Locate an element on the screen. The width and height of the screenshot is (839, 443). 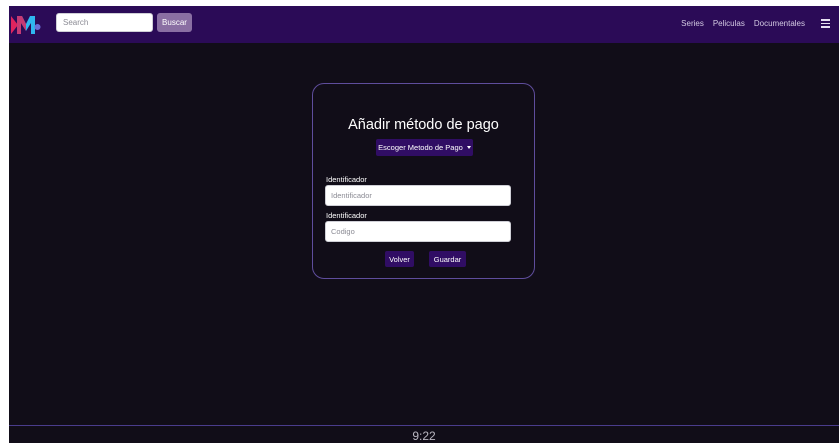
code-input is located at coordinates (418, 231).